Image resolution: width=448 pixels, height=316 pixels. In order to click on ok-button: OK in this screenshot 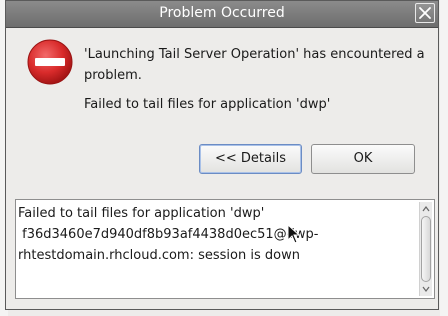, I will do `click(363, 159)`.